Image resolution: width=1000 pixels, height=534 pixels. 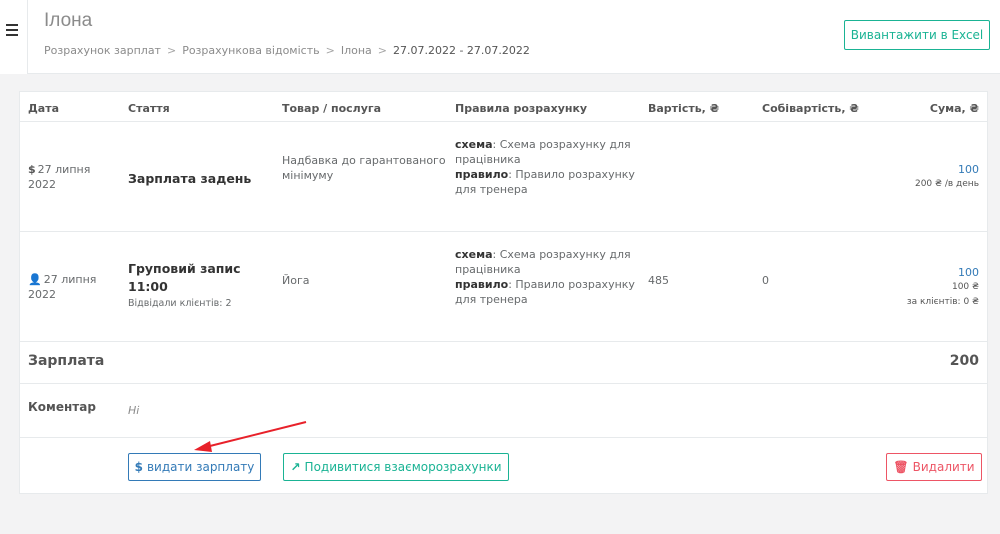 I want to click on sum-detail-clients: за клієнтів: 0 ₴, so click(x=942, y=302).